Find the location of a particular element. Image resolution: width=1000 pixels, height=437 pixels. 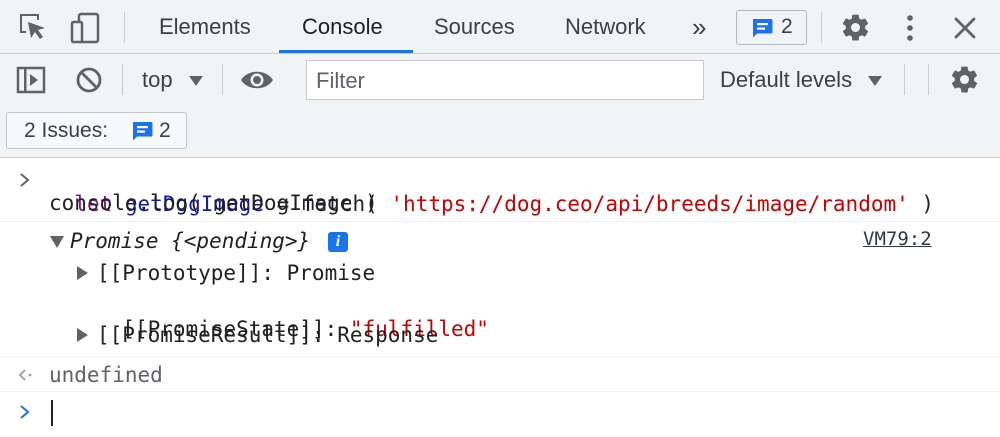

devtools-tabbar: Elements Console Sources Network » 2 is located at coordinates (500, 27).